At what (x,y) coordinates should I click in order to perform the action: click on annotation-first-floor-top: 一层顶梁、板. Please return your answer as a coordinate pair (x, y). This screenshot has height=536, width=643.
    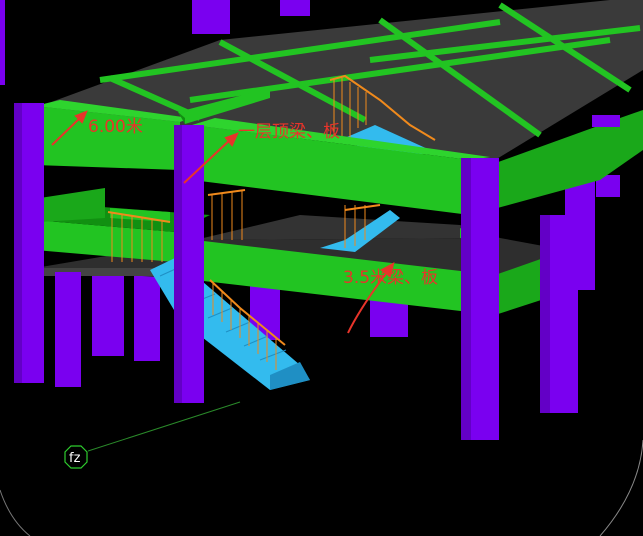
    Looking at the image, I should click on (289, 132).